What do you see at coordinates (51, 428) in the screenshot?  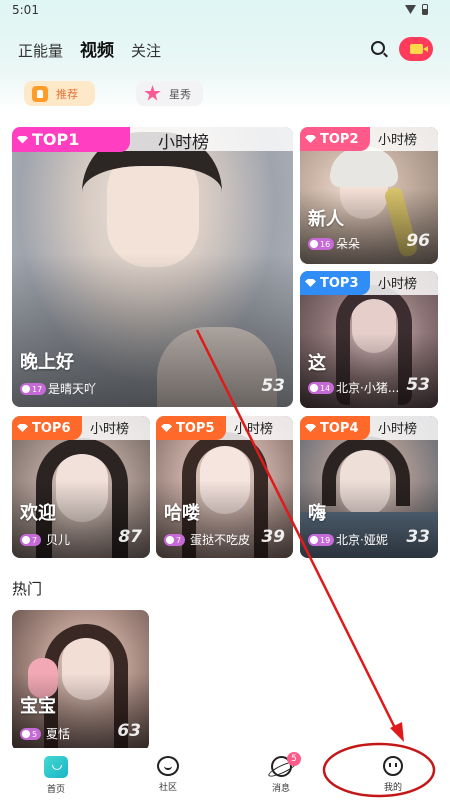 I see `rank-label: TOP6` at bounding box center [51, 428].